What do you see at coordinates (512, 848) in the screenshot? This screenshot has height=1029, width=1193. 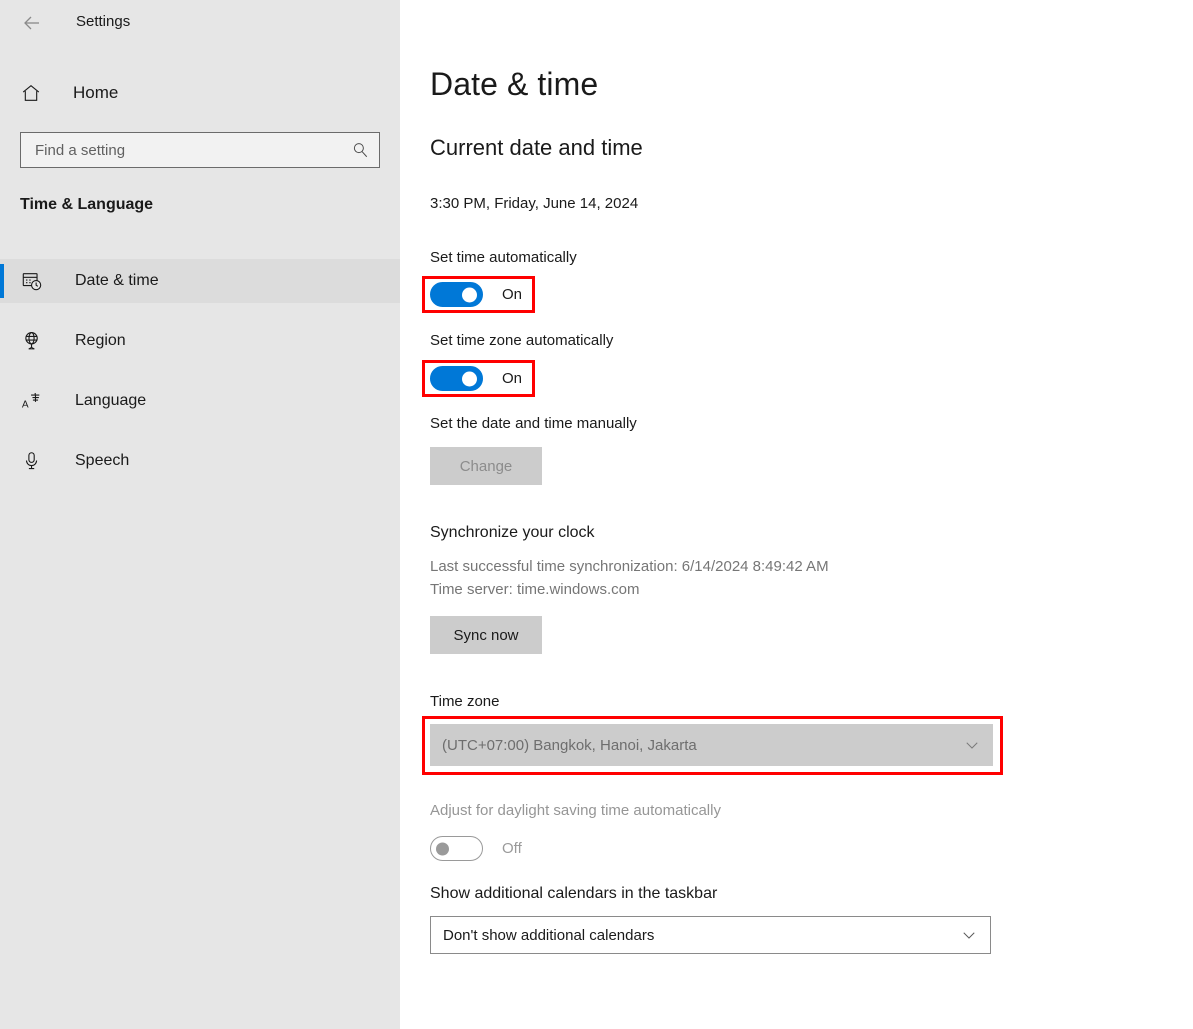 I see `daylight-saving-state: Off` at bounding box center [512, 848].